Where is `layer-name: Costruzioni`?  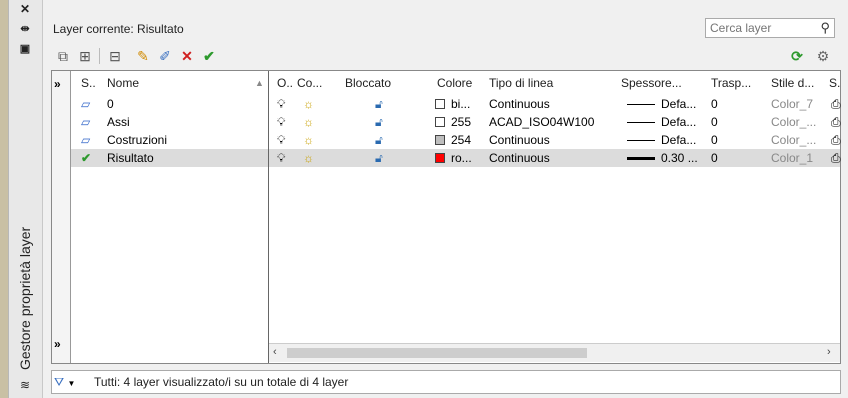
layer-name: Costruzioni is located at coordinates (137, 140).